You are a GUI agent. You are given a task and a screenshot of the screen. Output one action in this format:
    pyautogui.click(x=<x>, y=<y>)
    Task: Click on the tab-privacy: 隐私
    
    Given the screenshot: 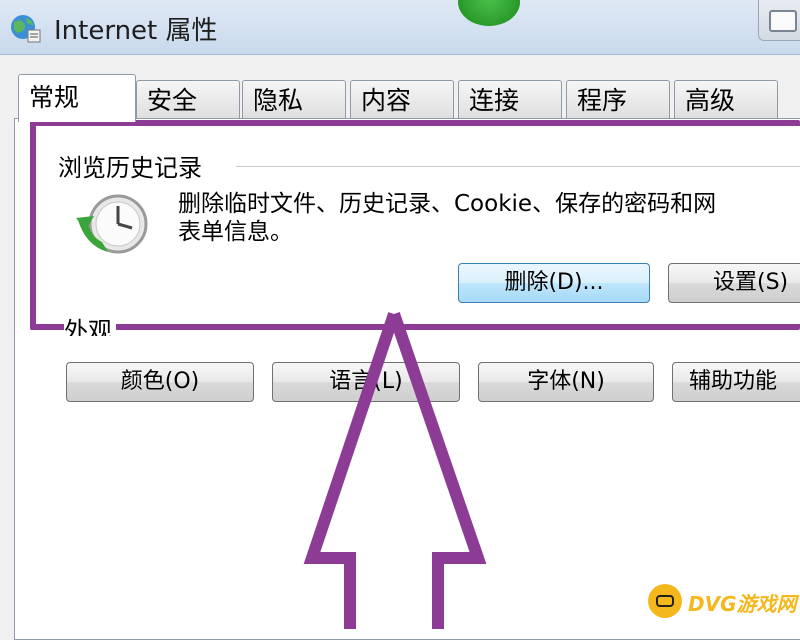 What is the action you would take?
    pyautogui.click(x=294, y=100)
    